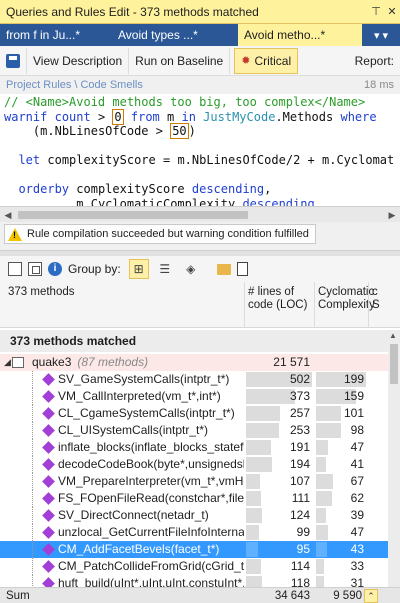 This screenshot has width=400, height=603. I want to click on scroll-up-icon: ▲, so click(393, 335).